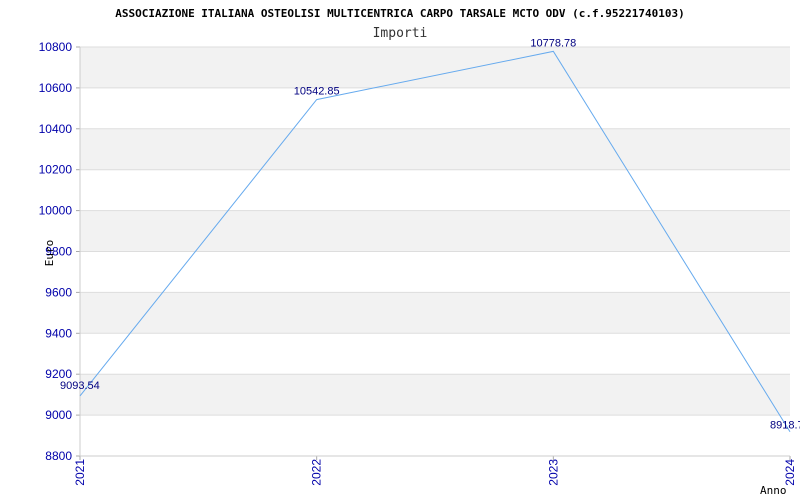  I want to click on x-tick-label: 2023, so click(553, 472).